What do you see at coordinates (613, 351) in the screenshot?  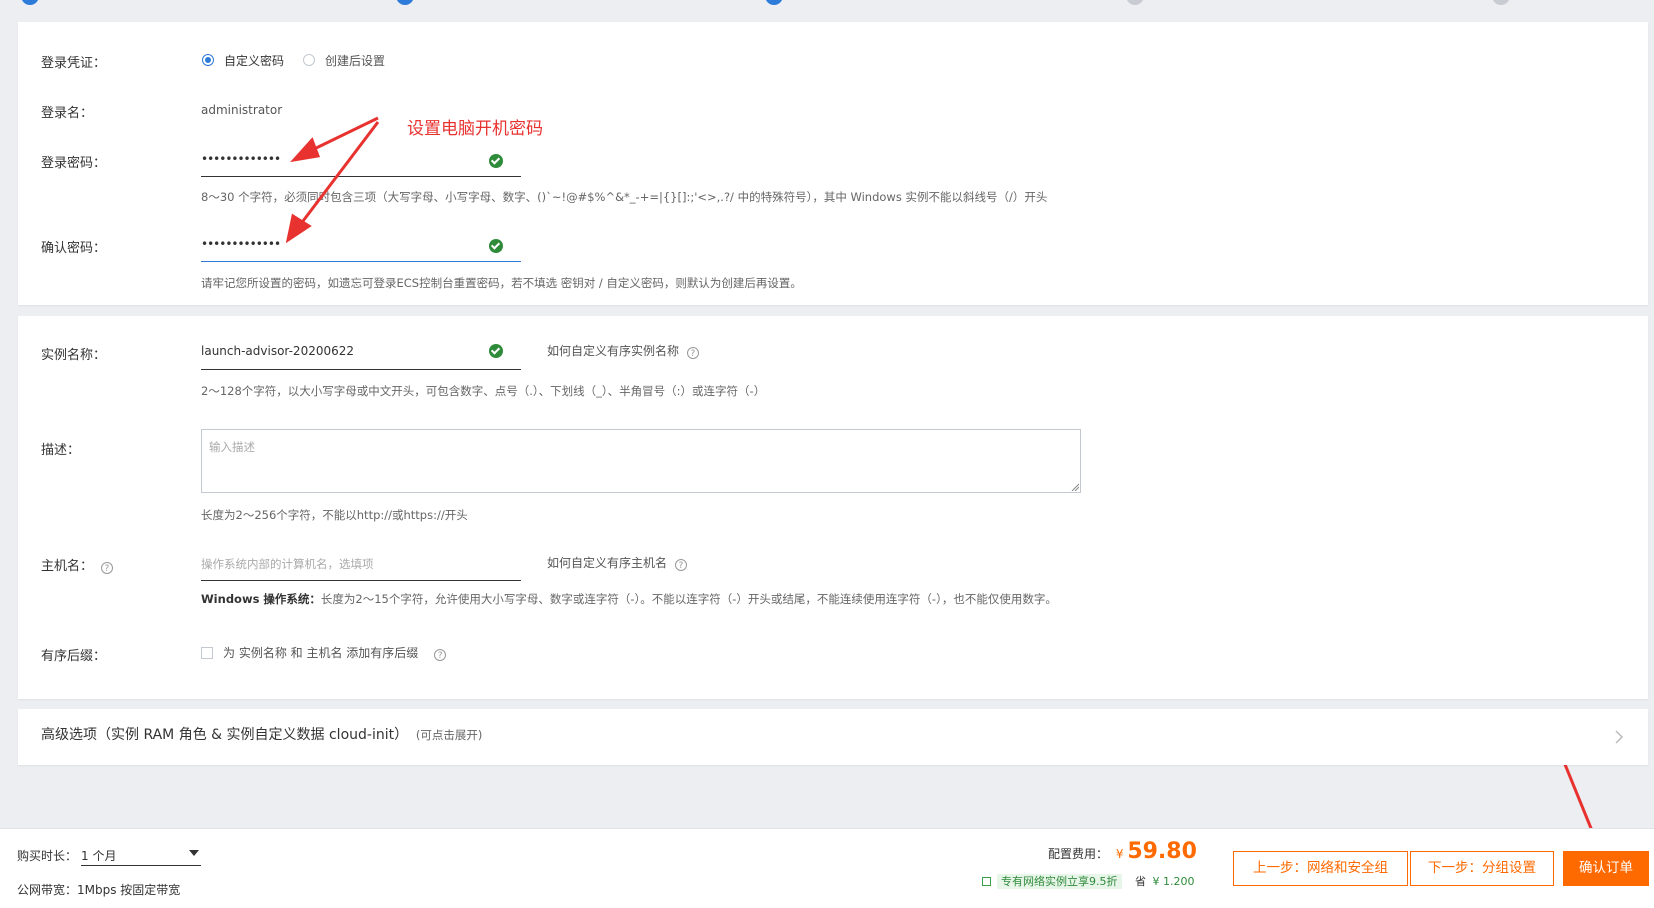 I see `instance-name-help-text: 如何自定义有序实例名称` at bounding box center [613, 351].